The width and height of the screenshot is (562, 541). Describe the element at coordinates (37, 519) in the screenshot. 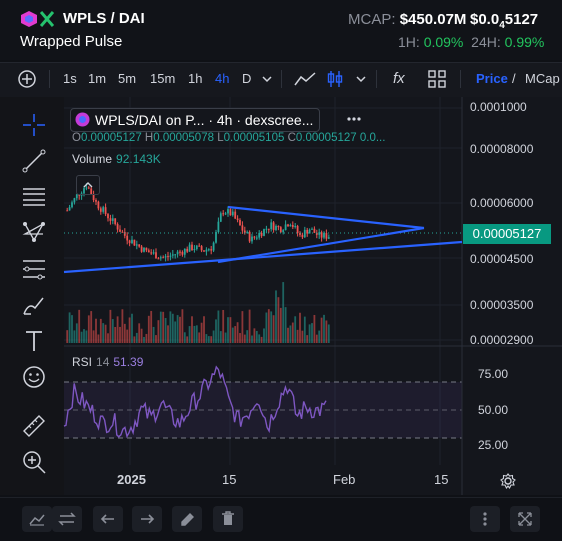

I see `chart-type-button` at that location.